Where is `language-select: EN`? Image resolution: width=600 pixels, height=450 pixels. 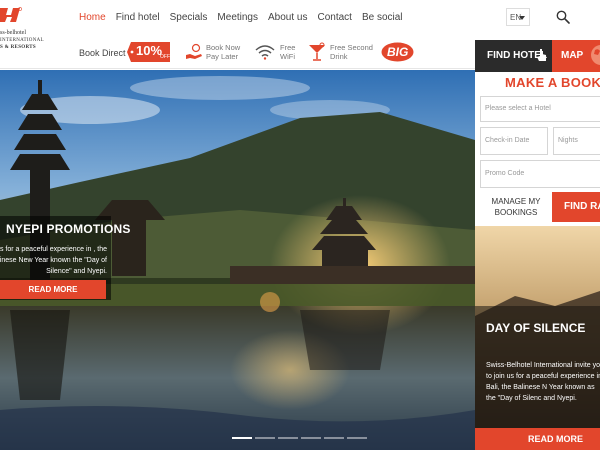 language-select: EN is located at coordinates (518, 17).